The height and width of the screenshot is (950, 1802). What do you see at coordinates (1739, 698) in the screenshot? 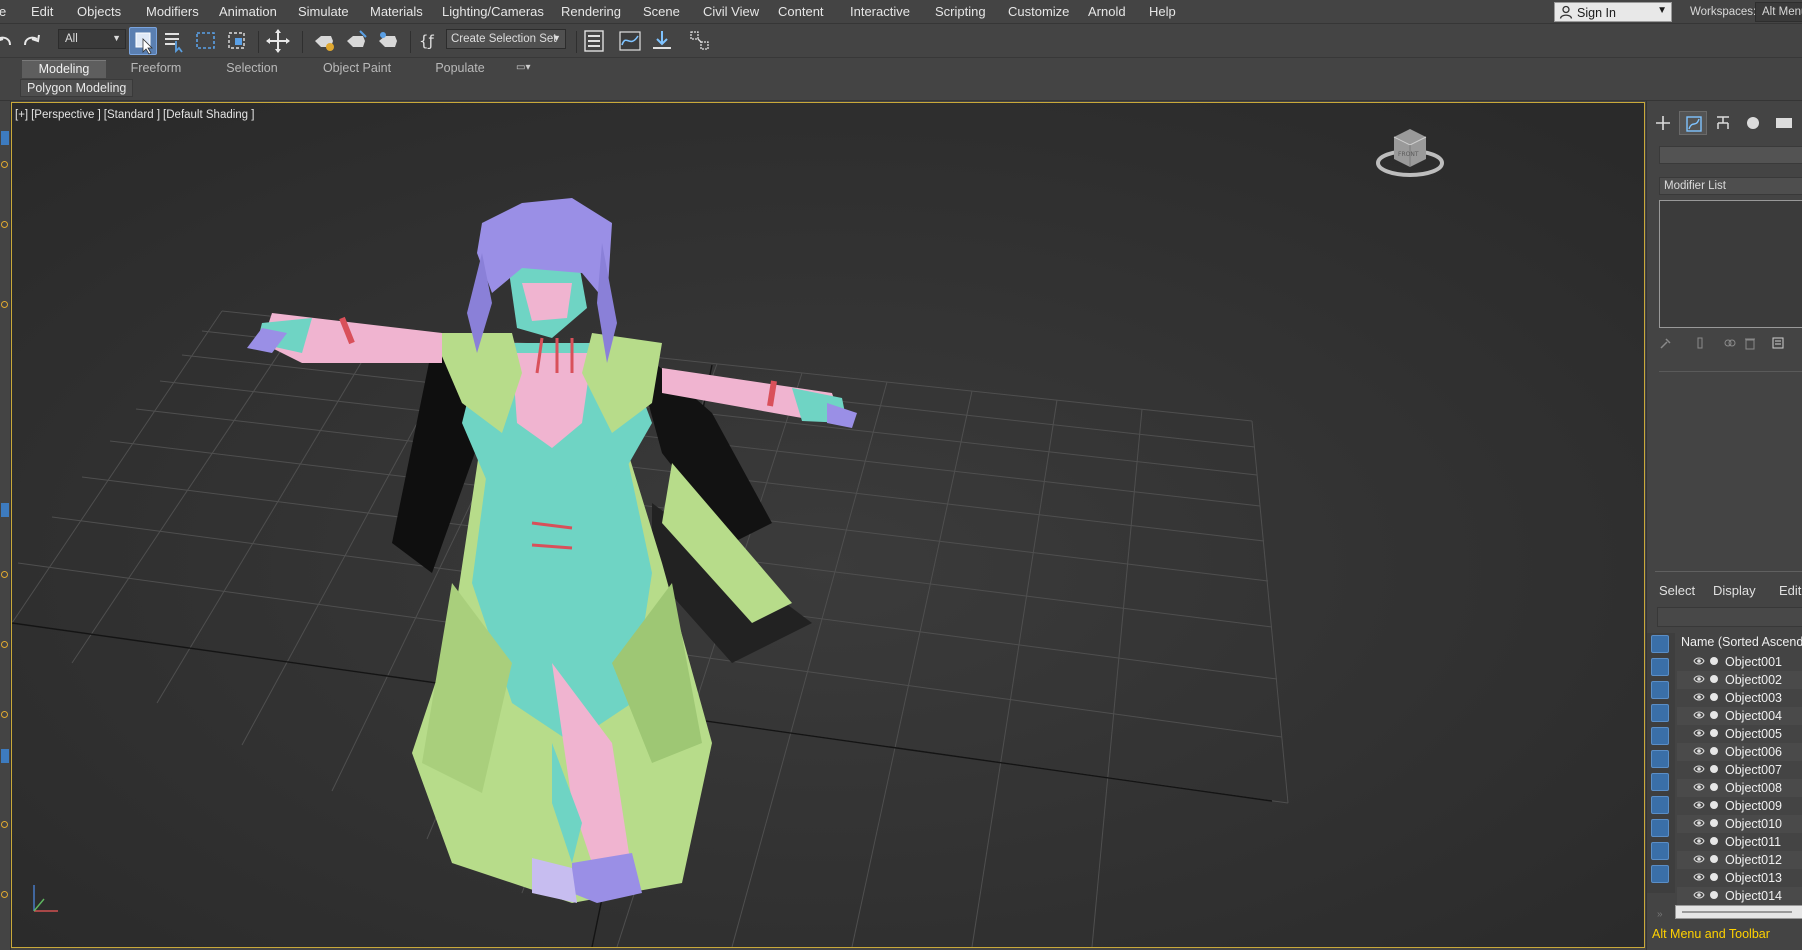
I see `table-row: Object003` at bounding box center [1739, 698].